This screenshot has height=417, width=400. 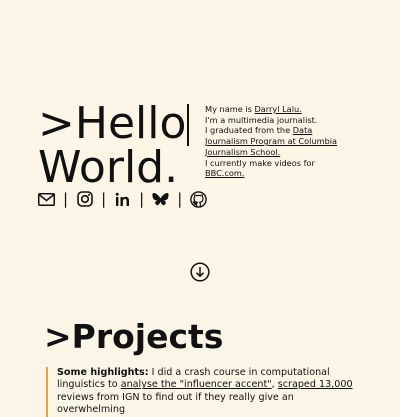 I want to click on highlights-label: Some highlights:, so click(x=103, y=372).